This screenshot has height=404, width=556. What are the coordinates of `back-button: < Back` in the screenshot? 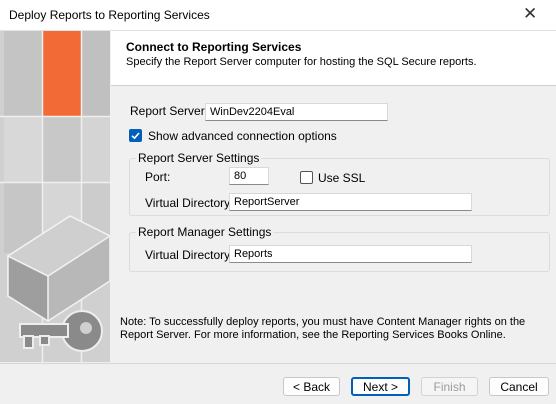 It's located at (311, 386).